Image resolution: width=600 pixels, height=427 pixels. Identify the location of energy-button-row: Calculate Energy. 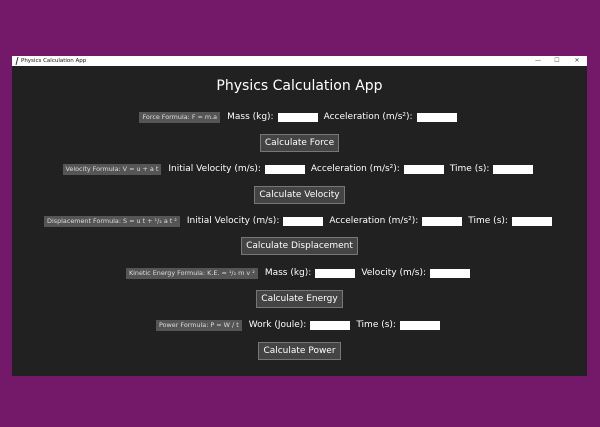
(299, 299).